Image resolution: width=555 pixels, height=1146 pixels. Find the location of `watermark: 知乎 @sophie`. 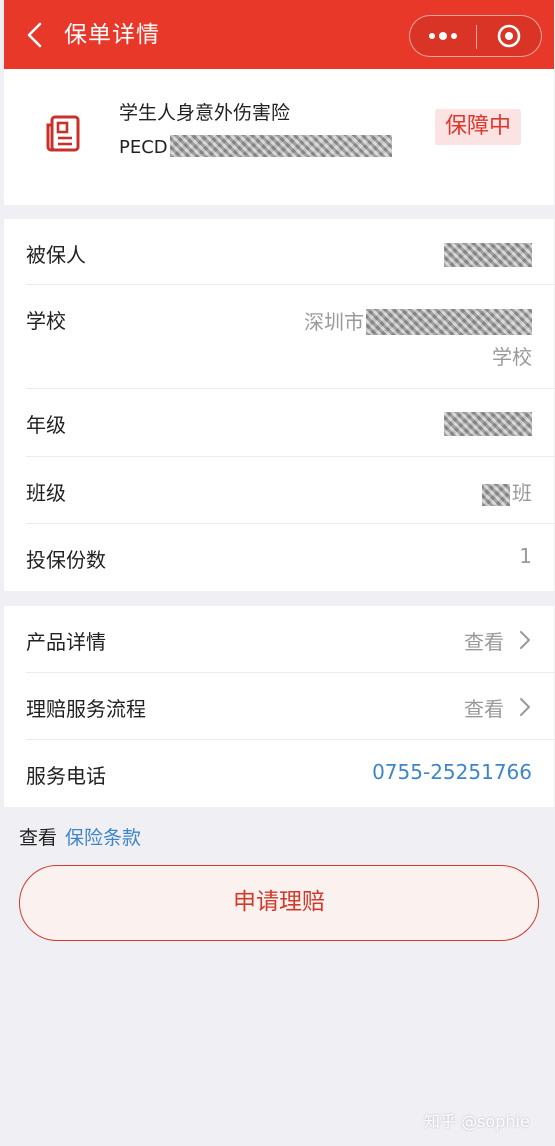

watermark: 知乎 @sophie is located at coordinates (477, 1121).